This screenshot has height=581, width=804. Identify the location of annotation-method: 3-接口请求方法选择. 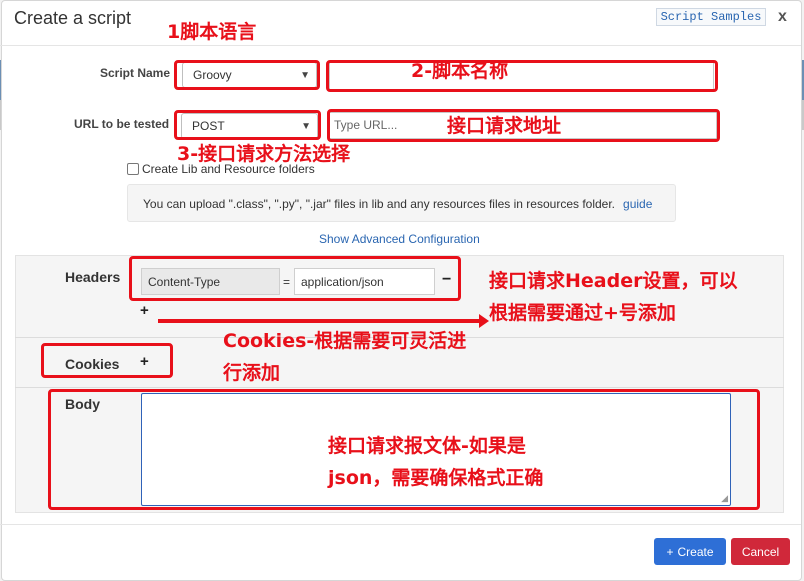
(264, 154).